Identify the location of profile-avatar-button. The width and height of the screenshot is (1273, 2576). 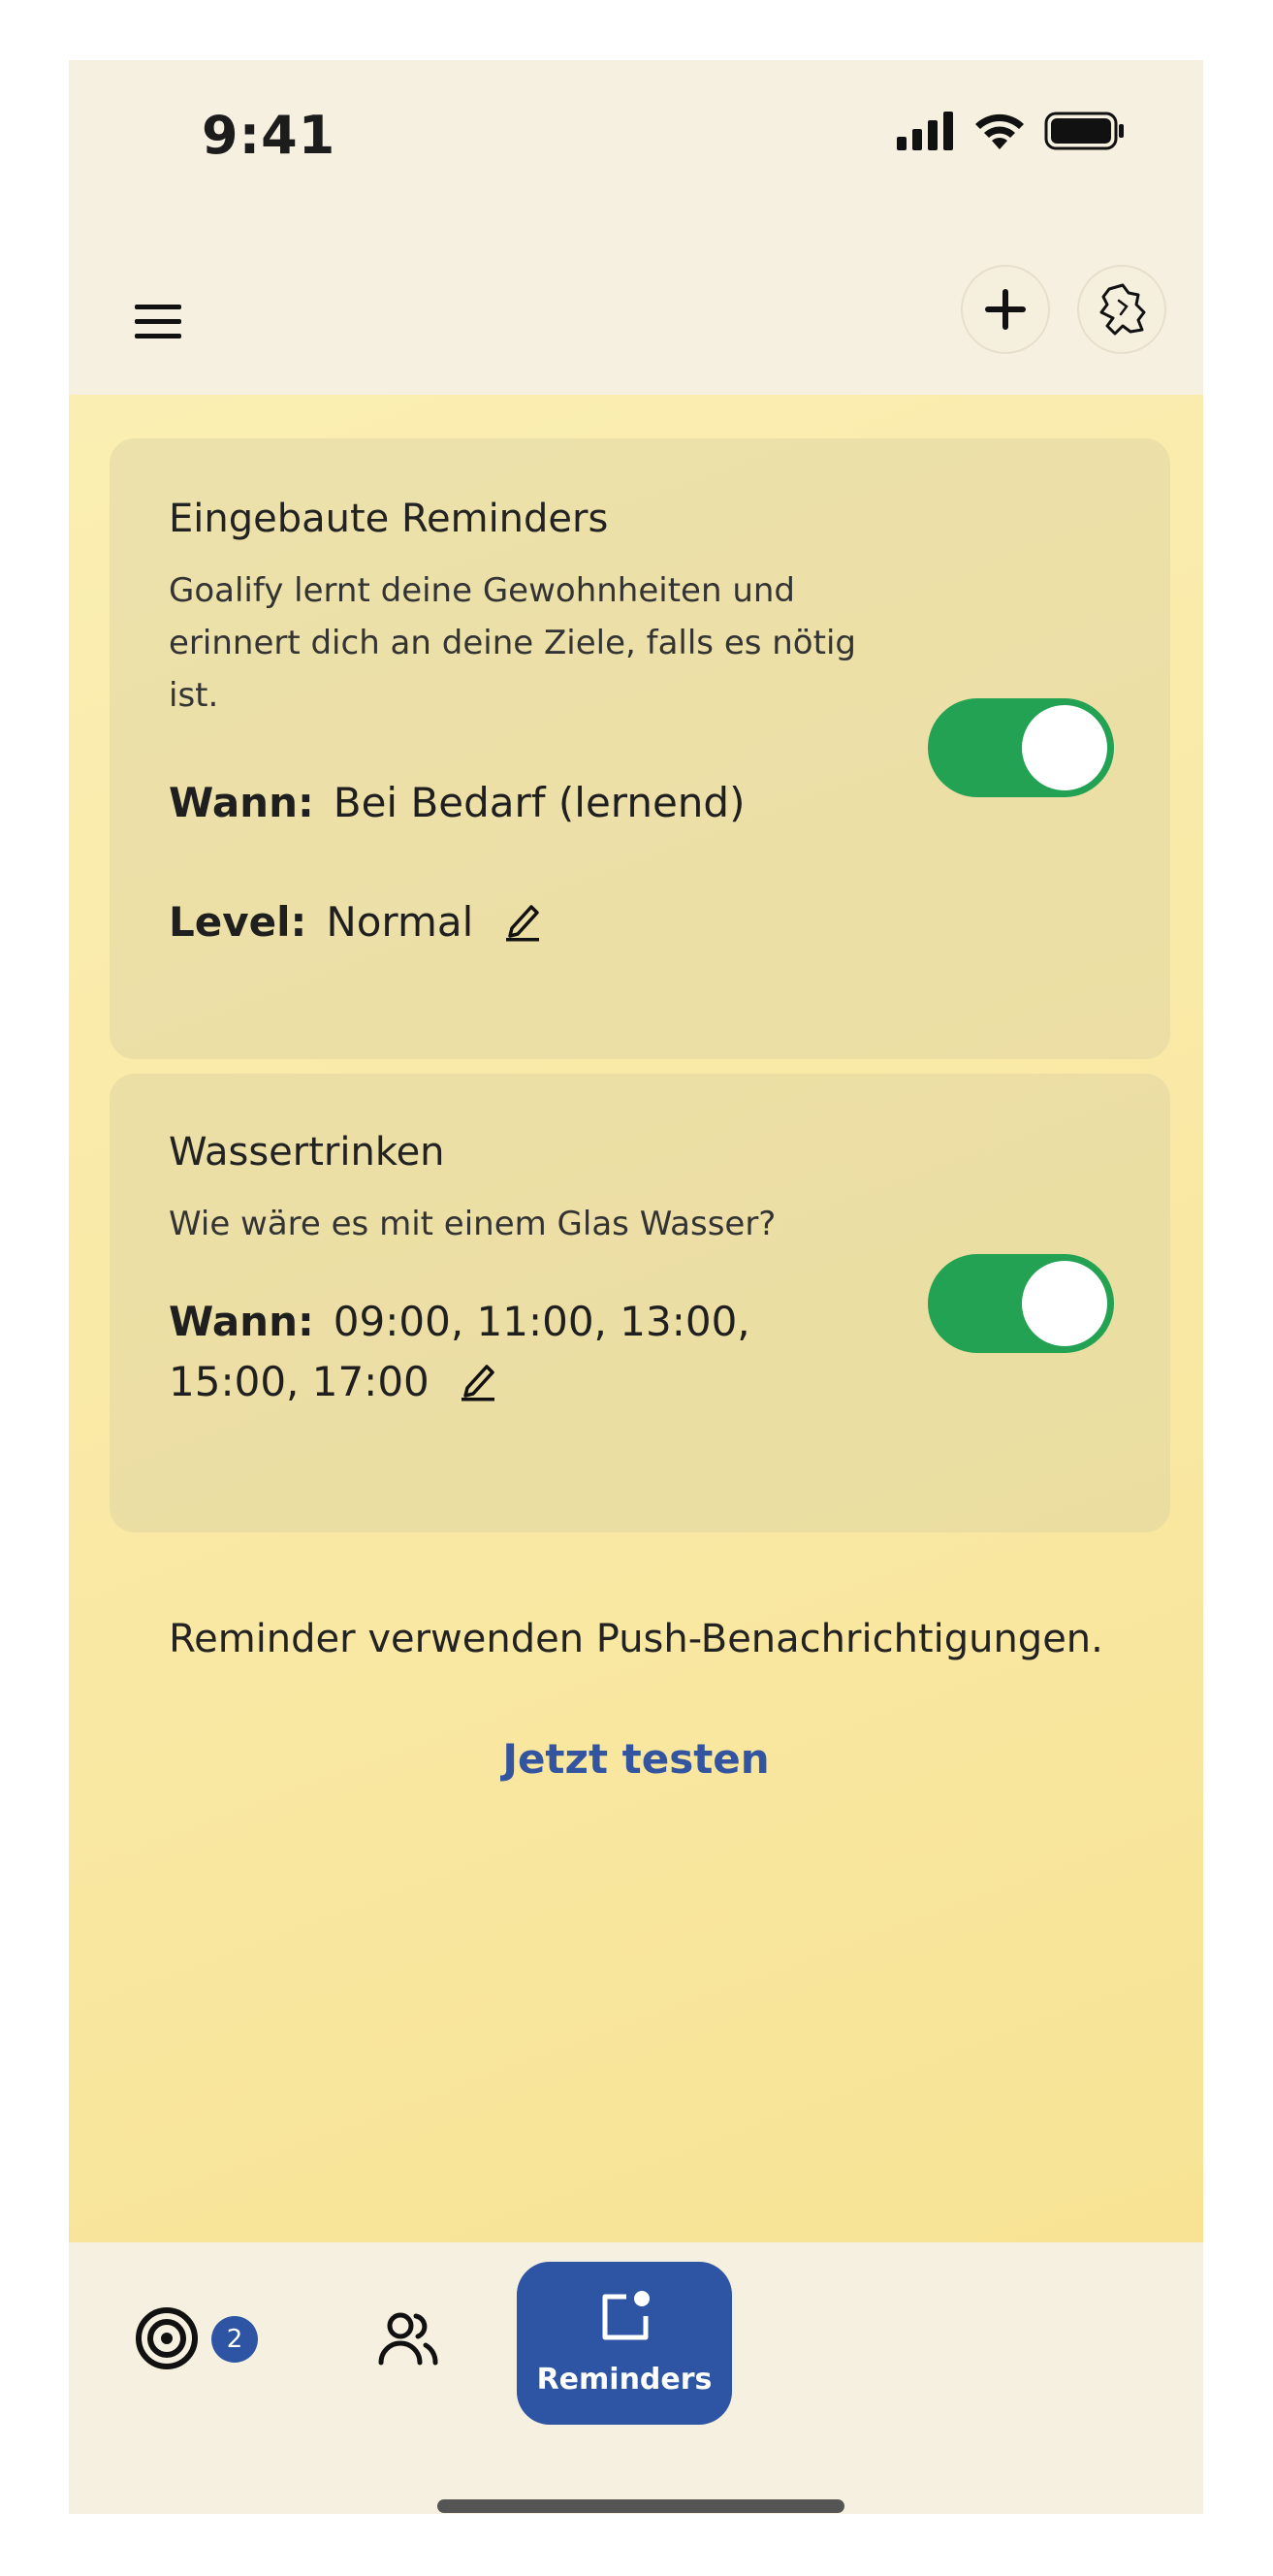
(1121, 309).